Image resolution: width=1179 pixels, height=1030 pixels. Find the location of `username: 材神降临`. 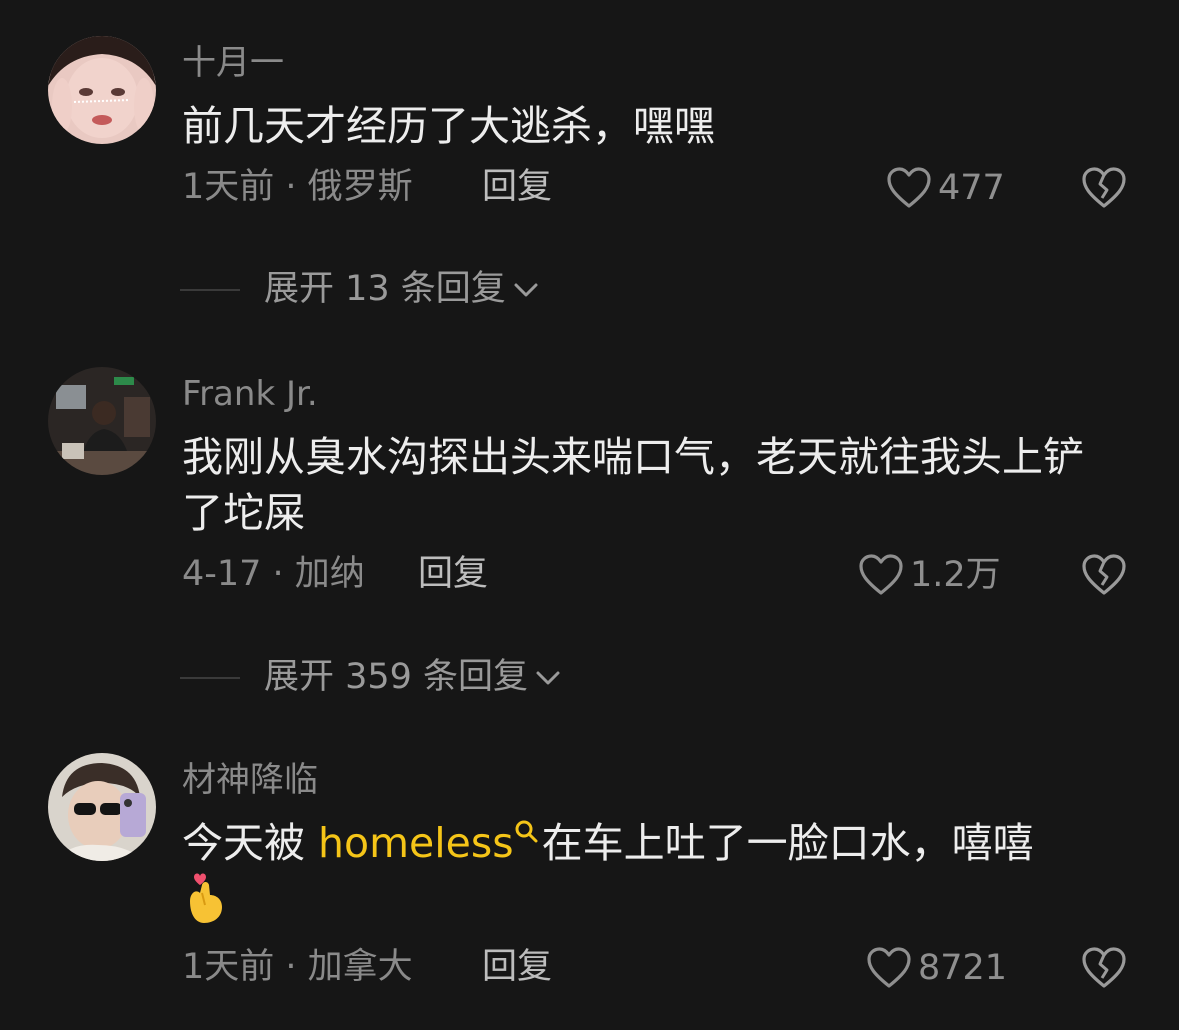

username: 材神降临 is located at coordinates (250, 780).